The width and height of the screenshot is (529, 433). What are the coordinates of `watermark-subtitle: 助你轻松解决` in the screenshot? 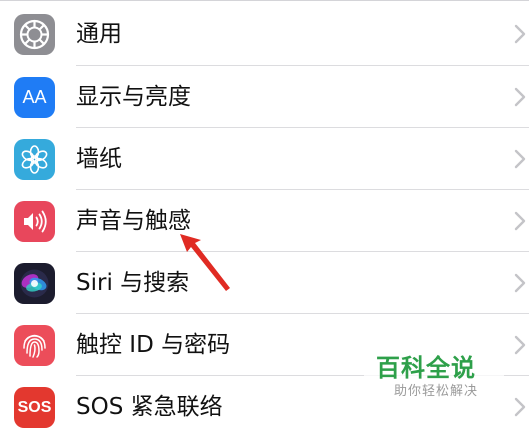 It's located at (436, 391).